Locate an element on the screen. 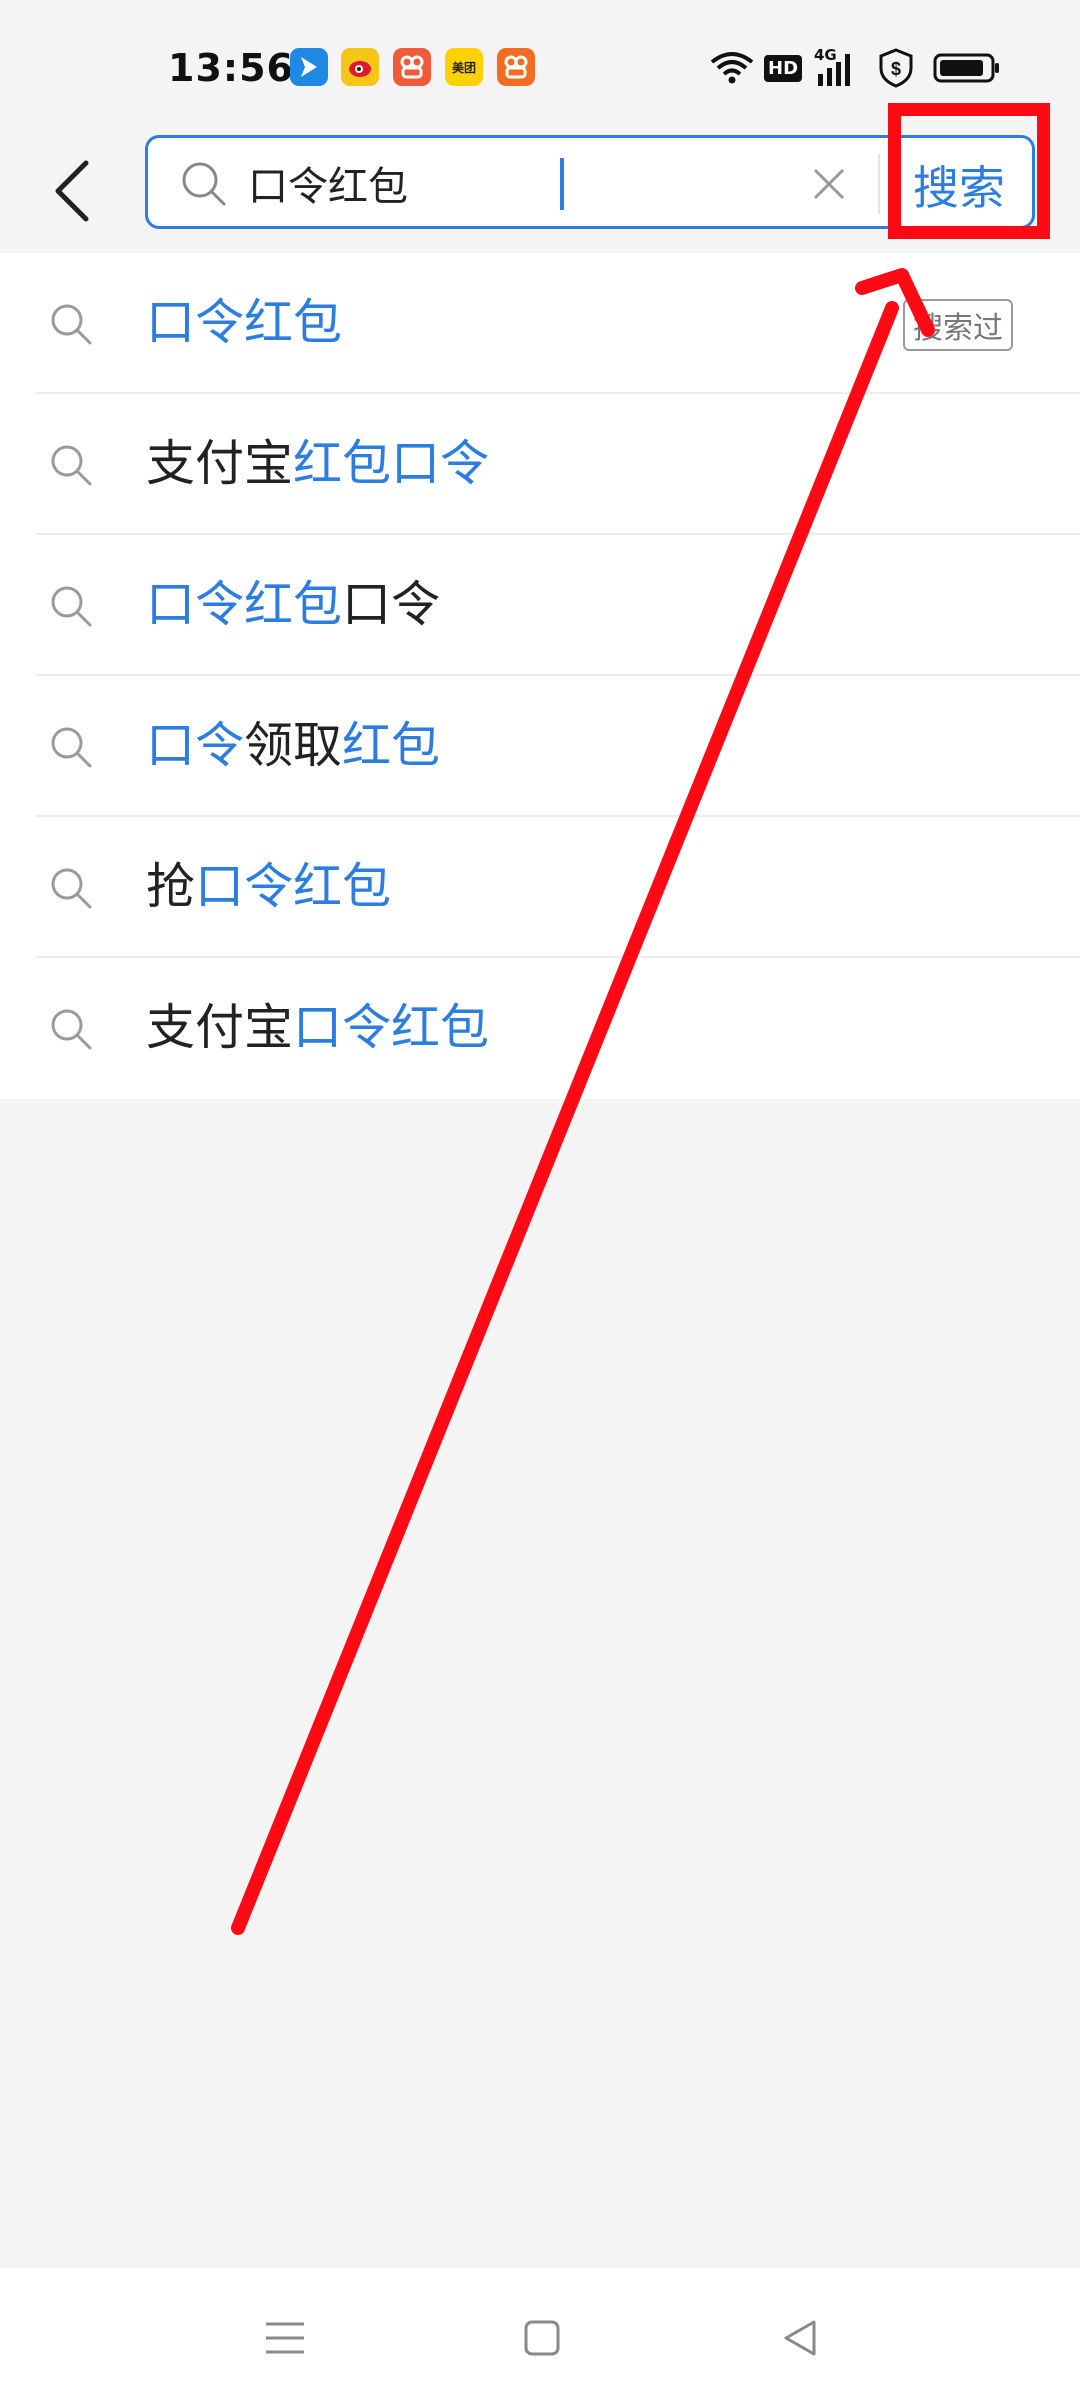 The width and height of the screenshot is (1080, 2400). suggestion-item: 口令红包 搜索过 is located at coordinates (540, 323).